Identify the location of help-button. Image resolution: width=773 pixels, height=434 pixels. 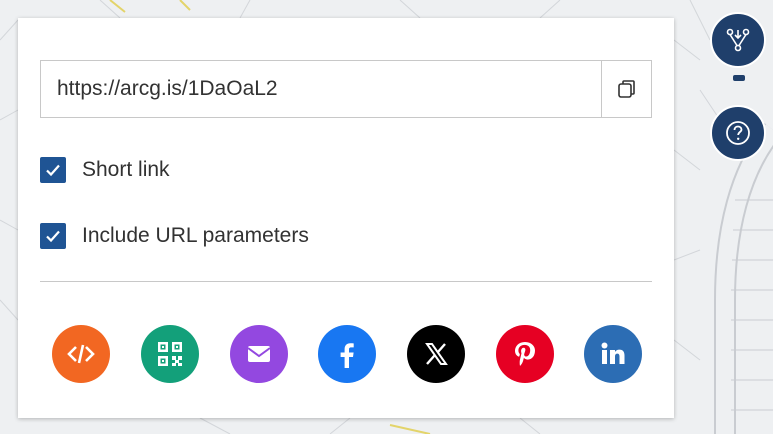
(738, 133).